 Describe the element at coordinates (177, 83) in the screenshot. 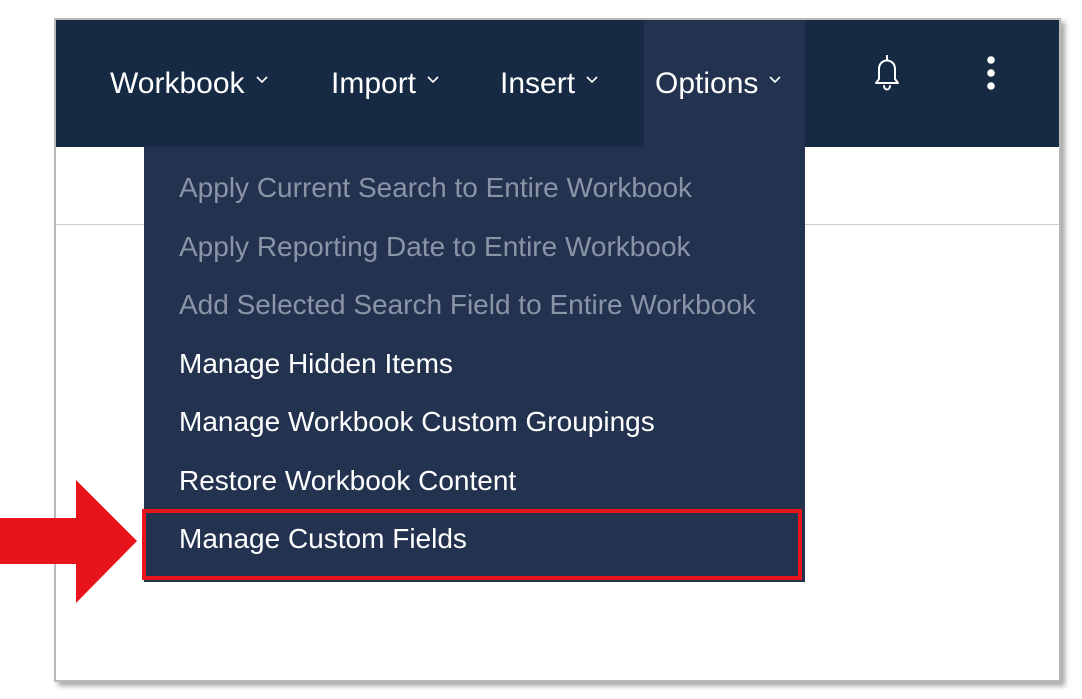

I see `nav-workbook-label: Workbook` at that location.